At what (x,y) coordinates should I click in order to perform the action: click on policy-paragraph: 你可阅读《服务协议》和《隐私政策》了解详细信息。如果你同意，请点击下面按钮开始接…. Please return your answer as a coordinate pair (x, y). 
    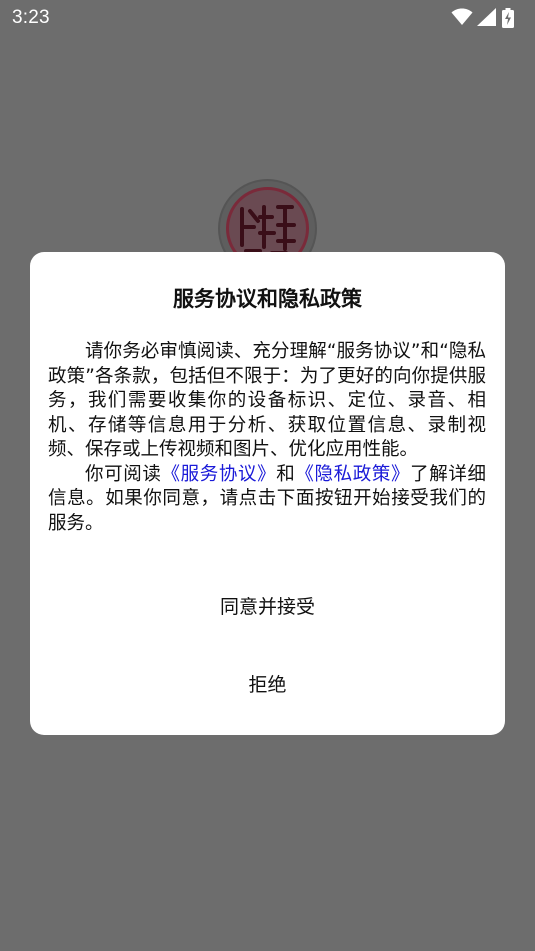
    Looking at the image, I should click on (267, 500).